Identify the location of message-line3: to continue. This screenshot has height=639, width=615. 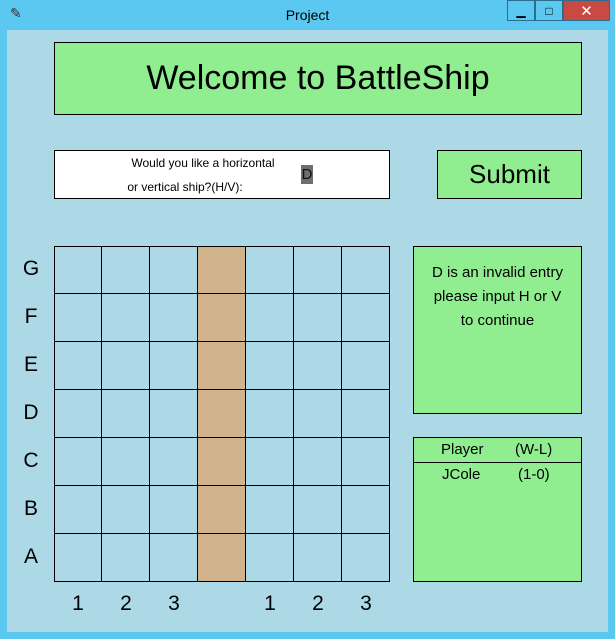
(497, 320).